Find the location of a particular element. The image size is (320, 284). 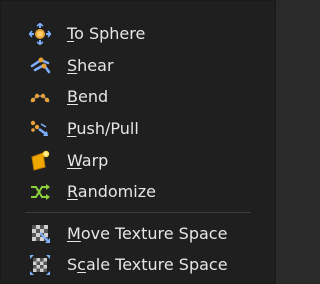

menu-item-shear: Shear is located at coordinates (138, 66).